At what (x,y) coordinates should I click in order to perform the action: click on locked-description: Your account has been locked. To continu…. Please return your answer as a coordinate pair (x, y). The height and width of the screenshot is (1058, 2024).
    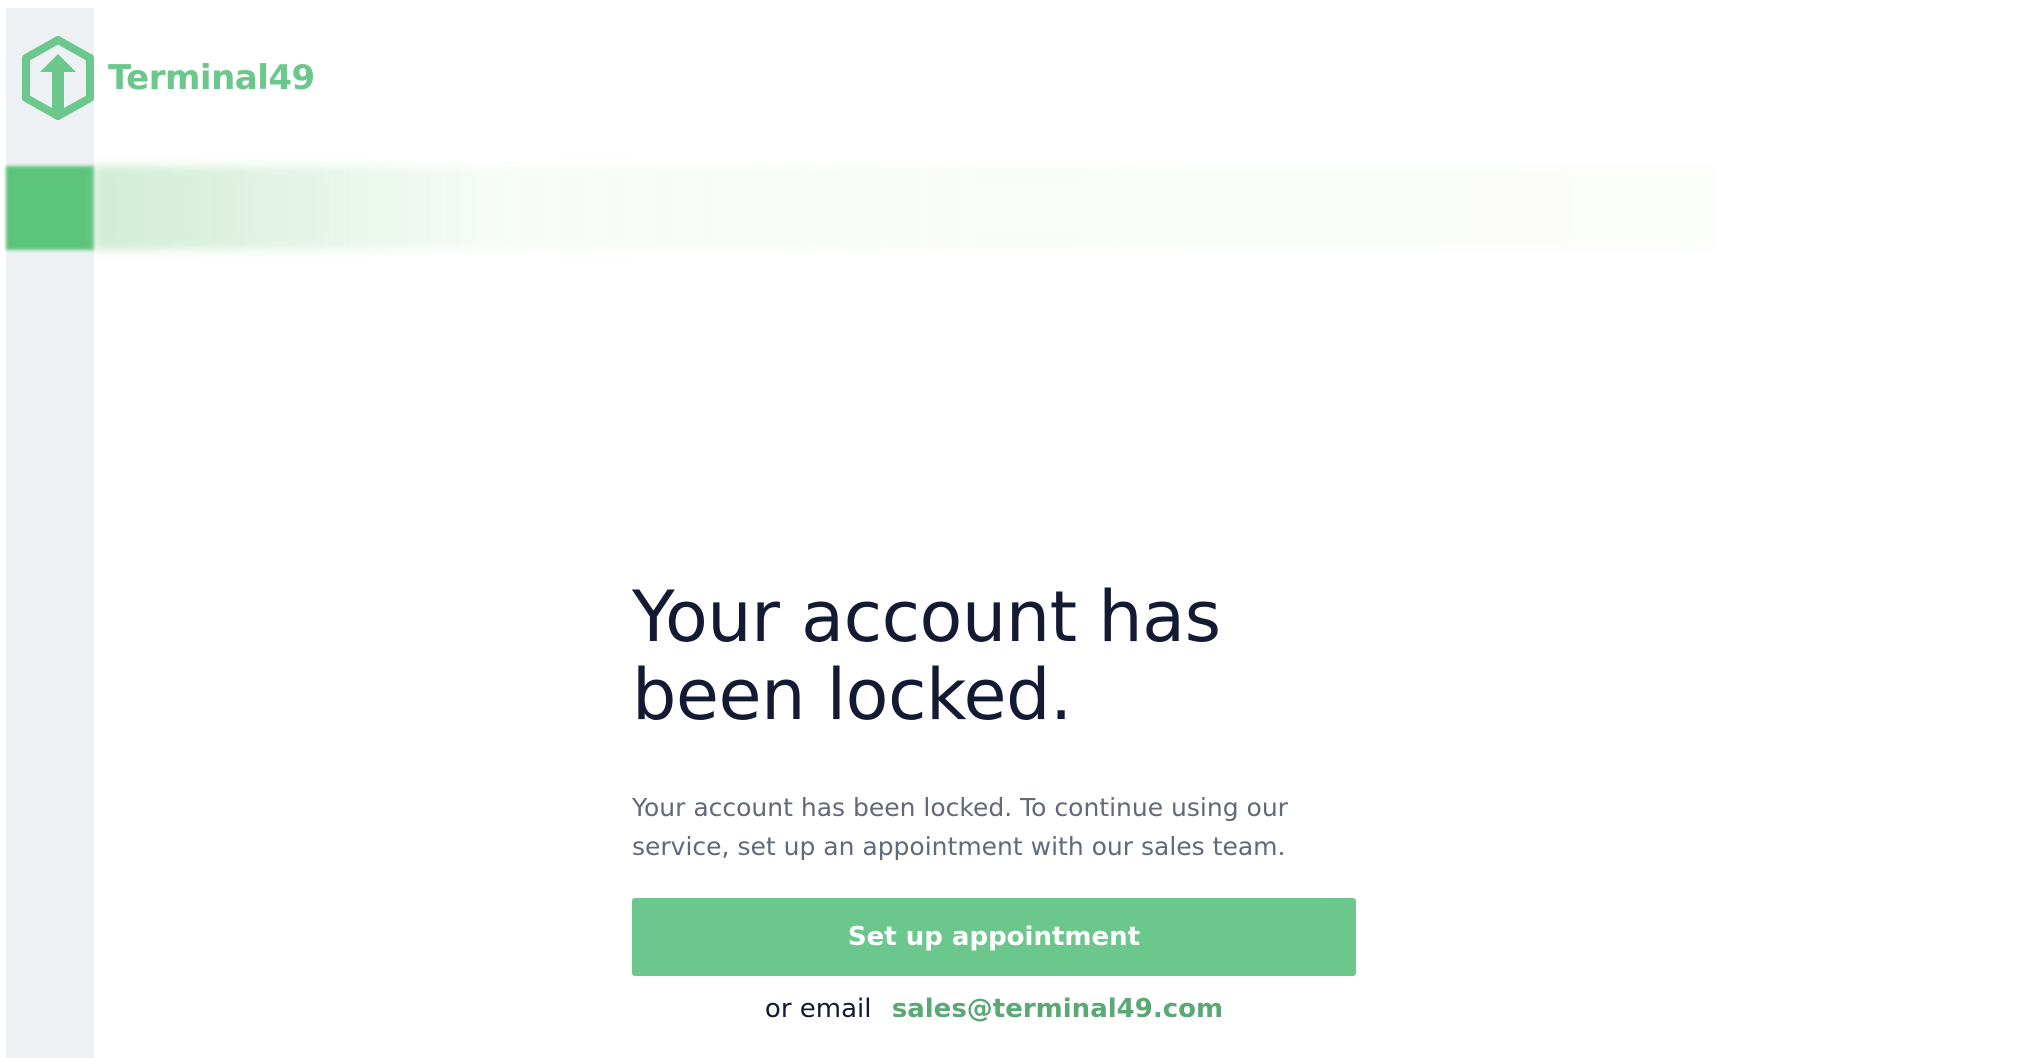
    Looking at the image, I should click on (960, 827).